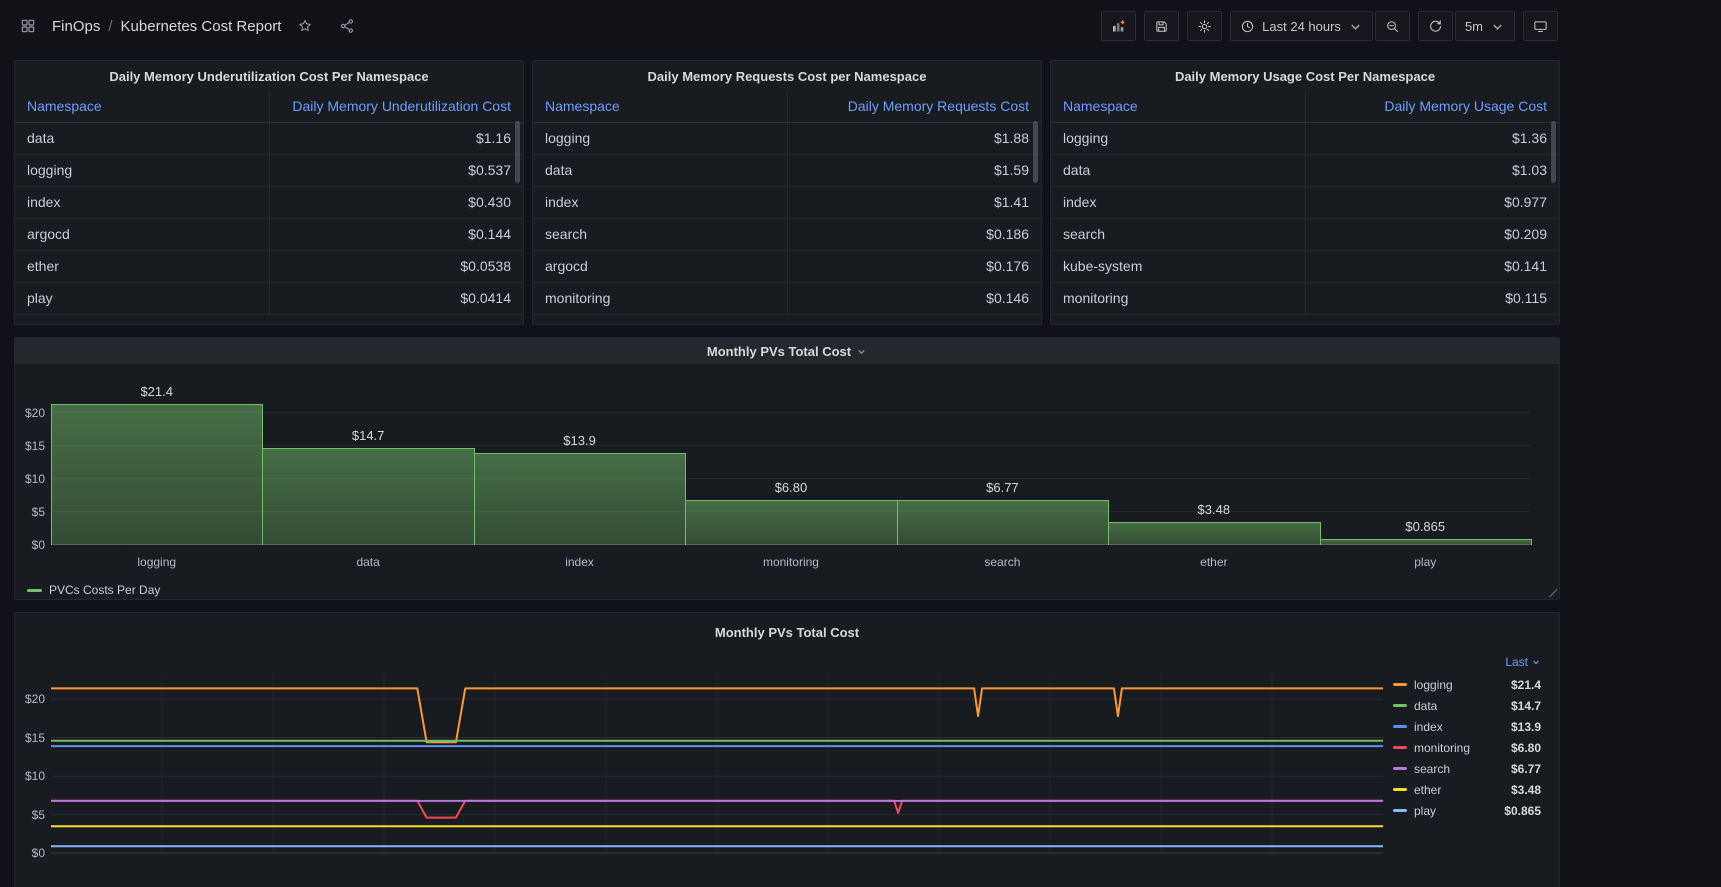 This screenshot has height=887, width=1721. Describe the element at coordinates (1467, 705) in the screenshot. I see `legend-item-data: data $14.7` at that location.